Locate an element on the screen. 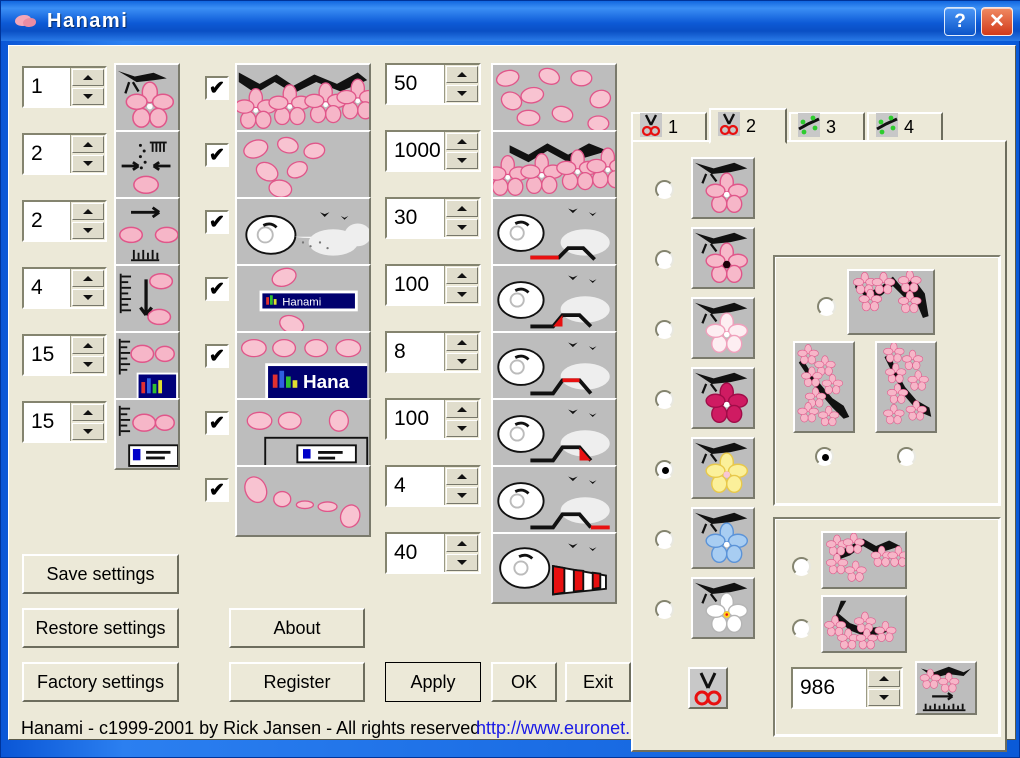 The height and width of the screenshot is (758, 1020). checkbox-petals-over-taskbar: ✔ is located at coordinates (217, 356).